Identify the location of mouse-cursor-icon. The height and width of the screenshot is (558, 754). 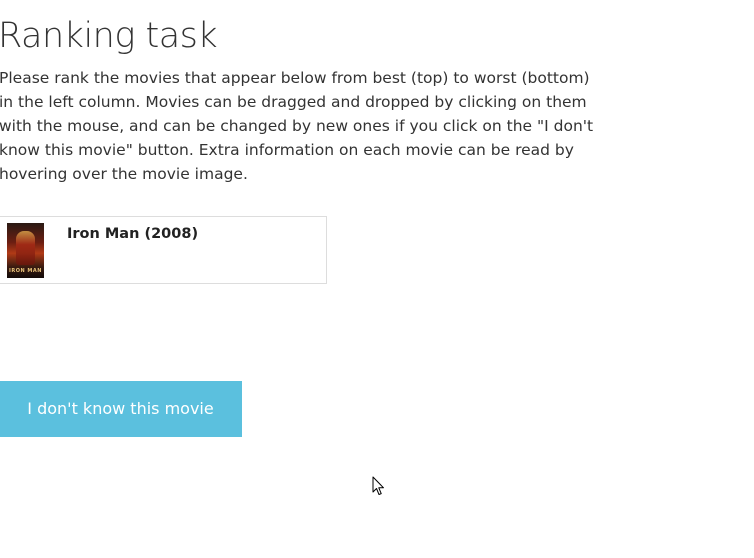
(378, 485).